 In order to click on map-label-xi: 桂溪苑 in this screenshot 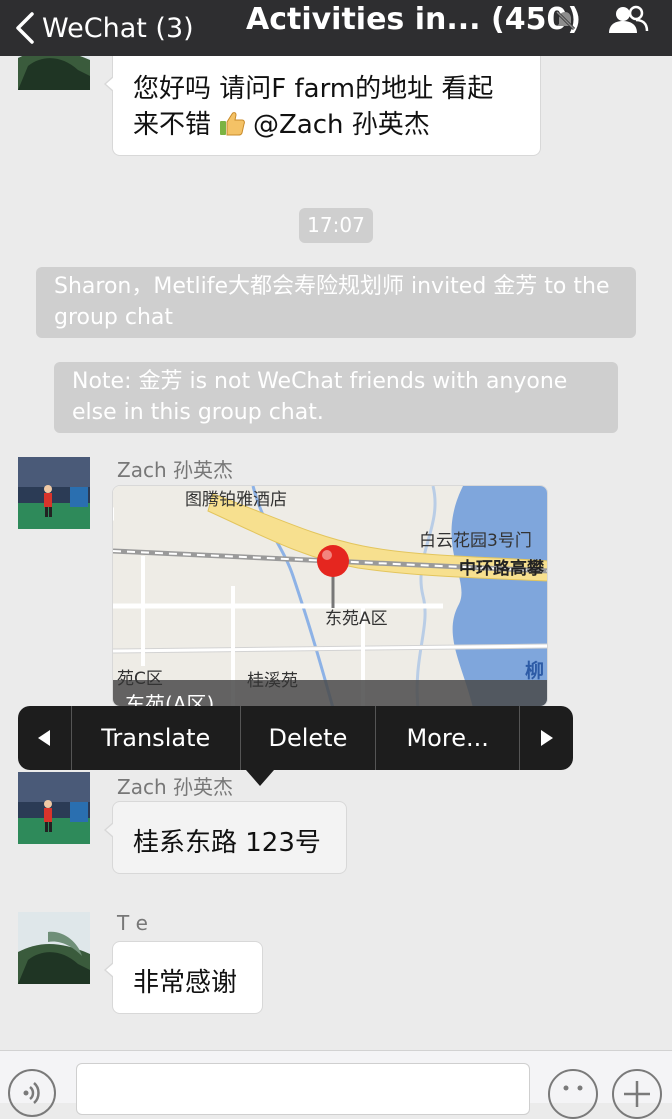, I will do `click(272, 681)`.